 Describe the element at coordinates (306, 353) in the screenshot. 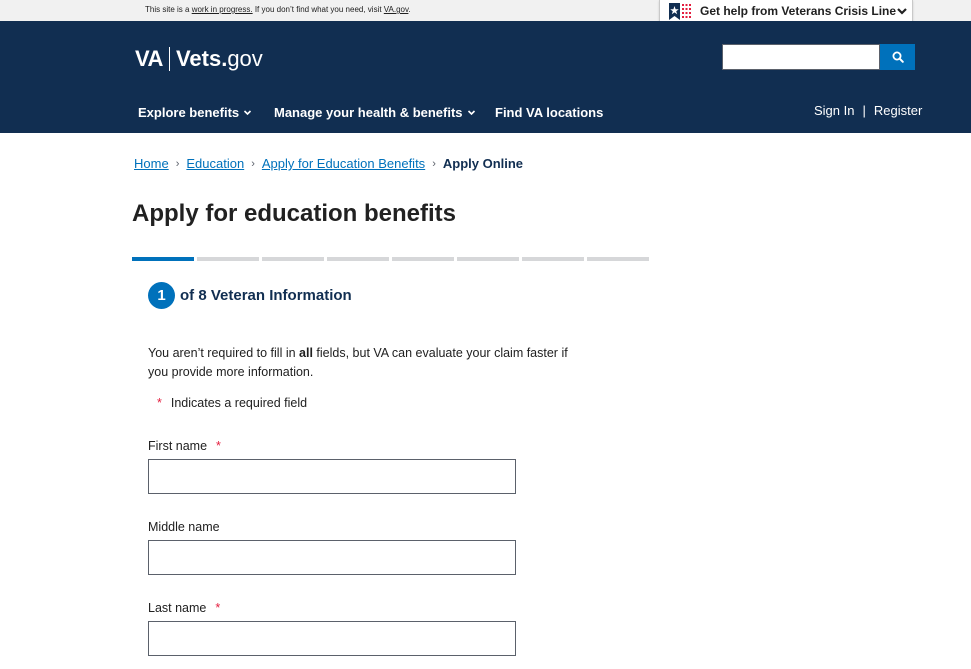

I see `intro-text-bold: all` at that location.